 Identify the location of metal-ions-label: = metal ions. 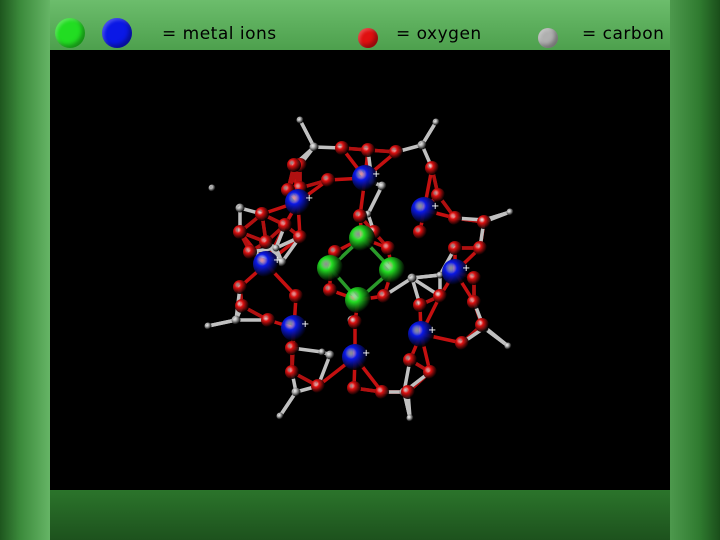
(219, 34).